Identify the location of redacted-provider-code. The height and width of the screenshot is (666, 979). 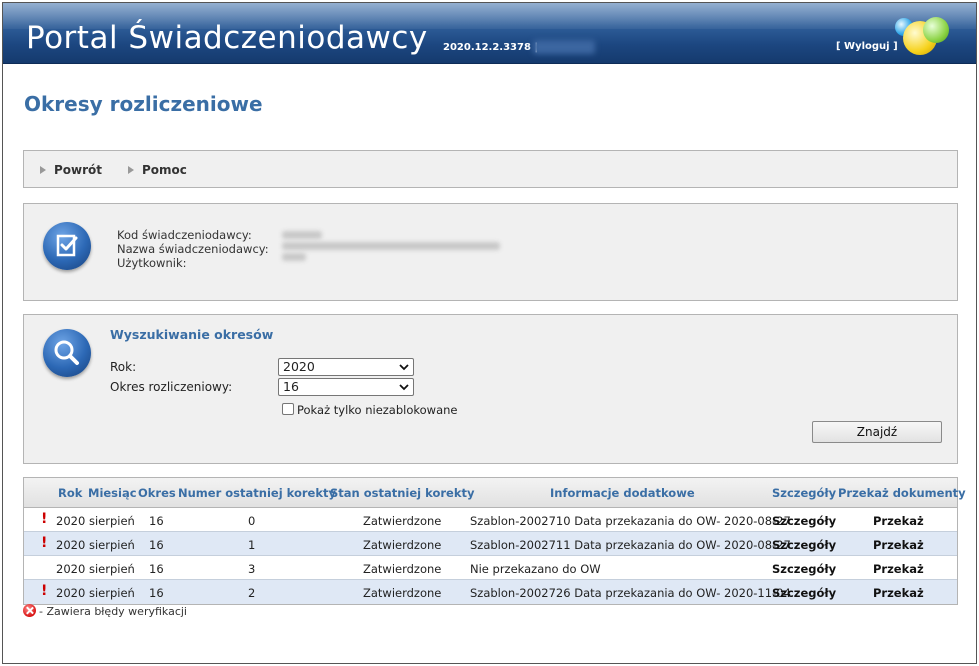
(302, 235).